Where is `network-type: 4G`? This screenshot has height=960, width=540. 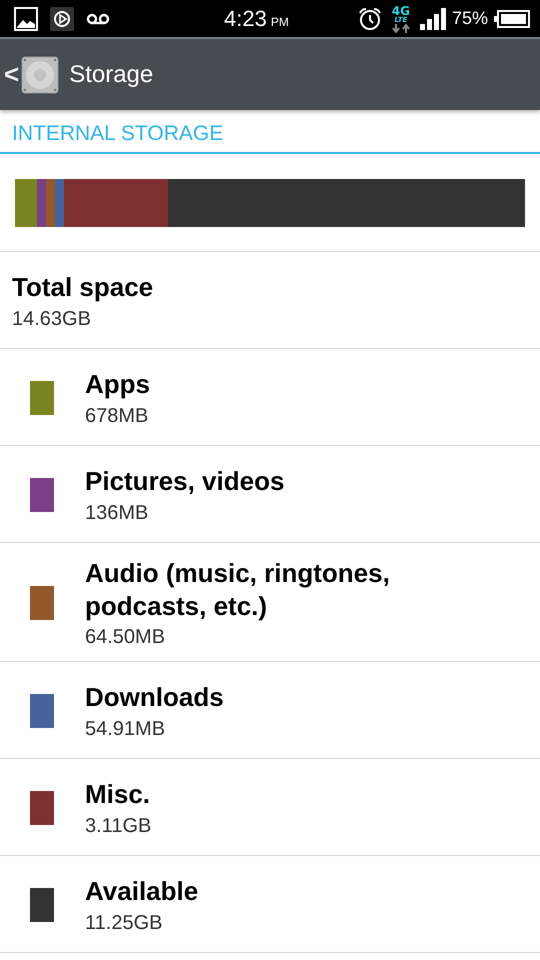
network-type: 4G is located at coordinates (401, 10).